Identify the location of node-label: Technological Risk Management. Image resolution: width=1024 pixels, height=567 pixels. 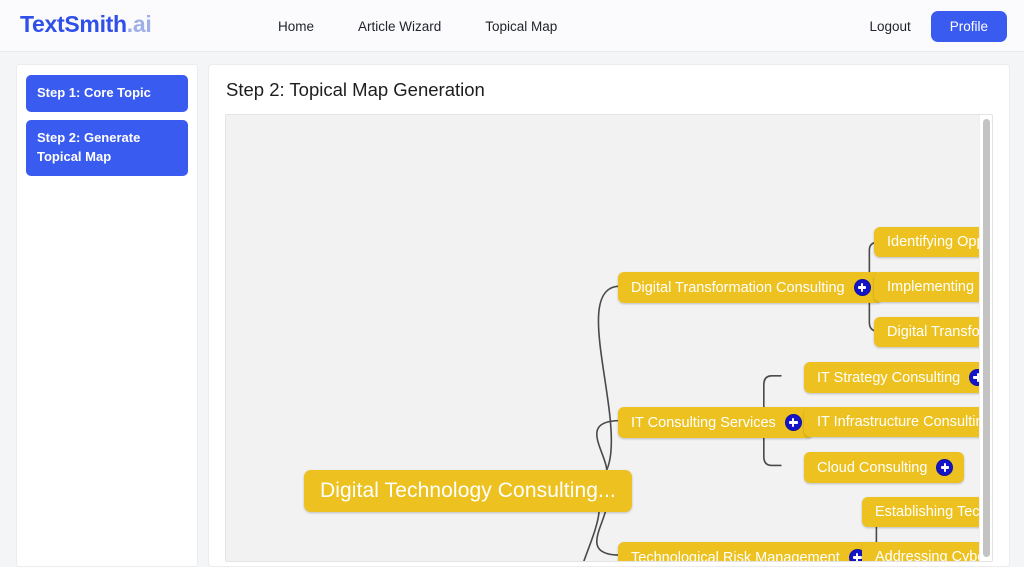
(735, 555).